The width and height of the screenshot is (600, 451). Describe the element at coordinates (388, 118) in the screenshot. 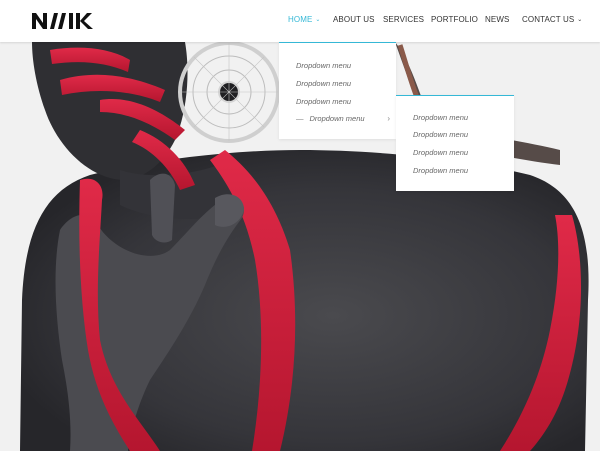

I see `chevron-right-icon: ›` at that location.